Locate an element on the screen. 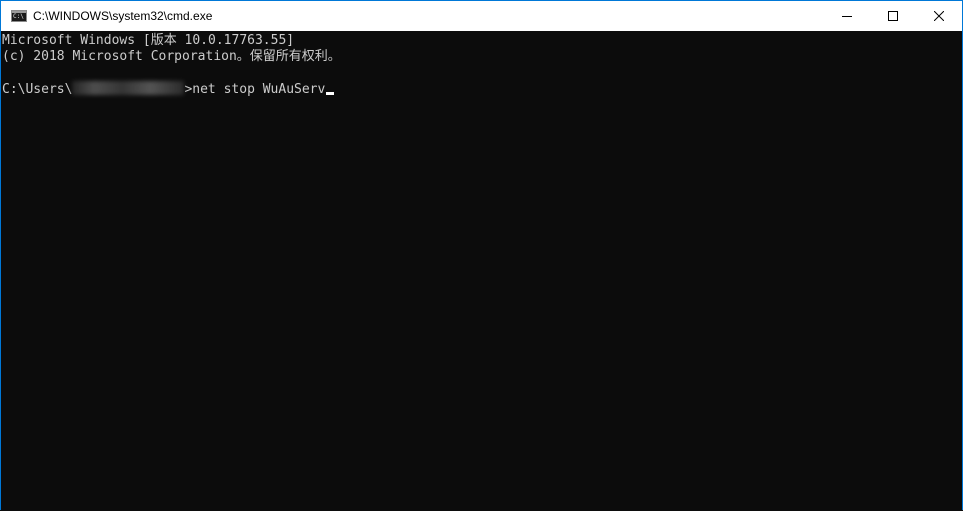 The image size is (963, 511). close-icon is located at coordinates (939, 16).